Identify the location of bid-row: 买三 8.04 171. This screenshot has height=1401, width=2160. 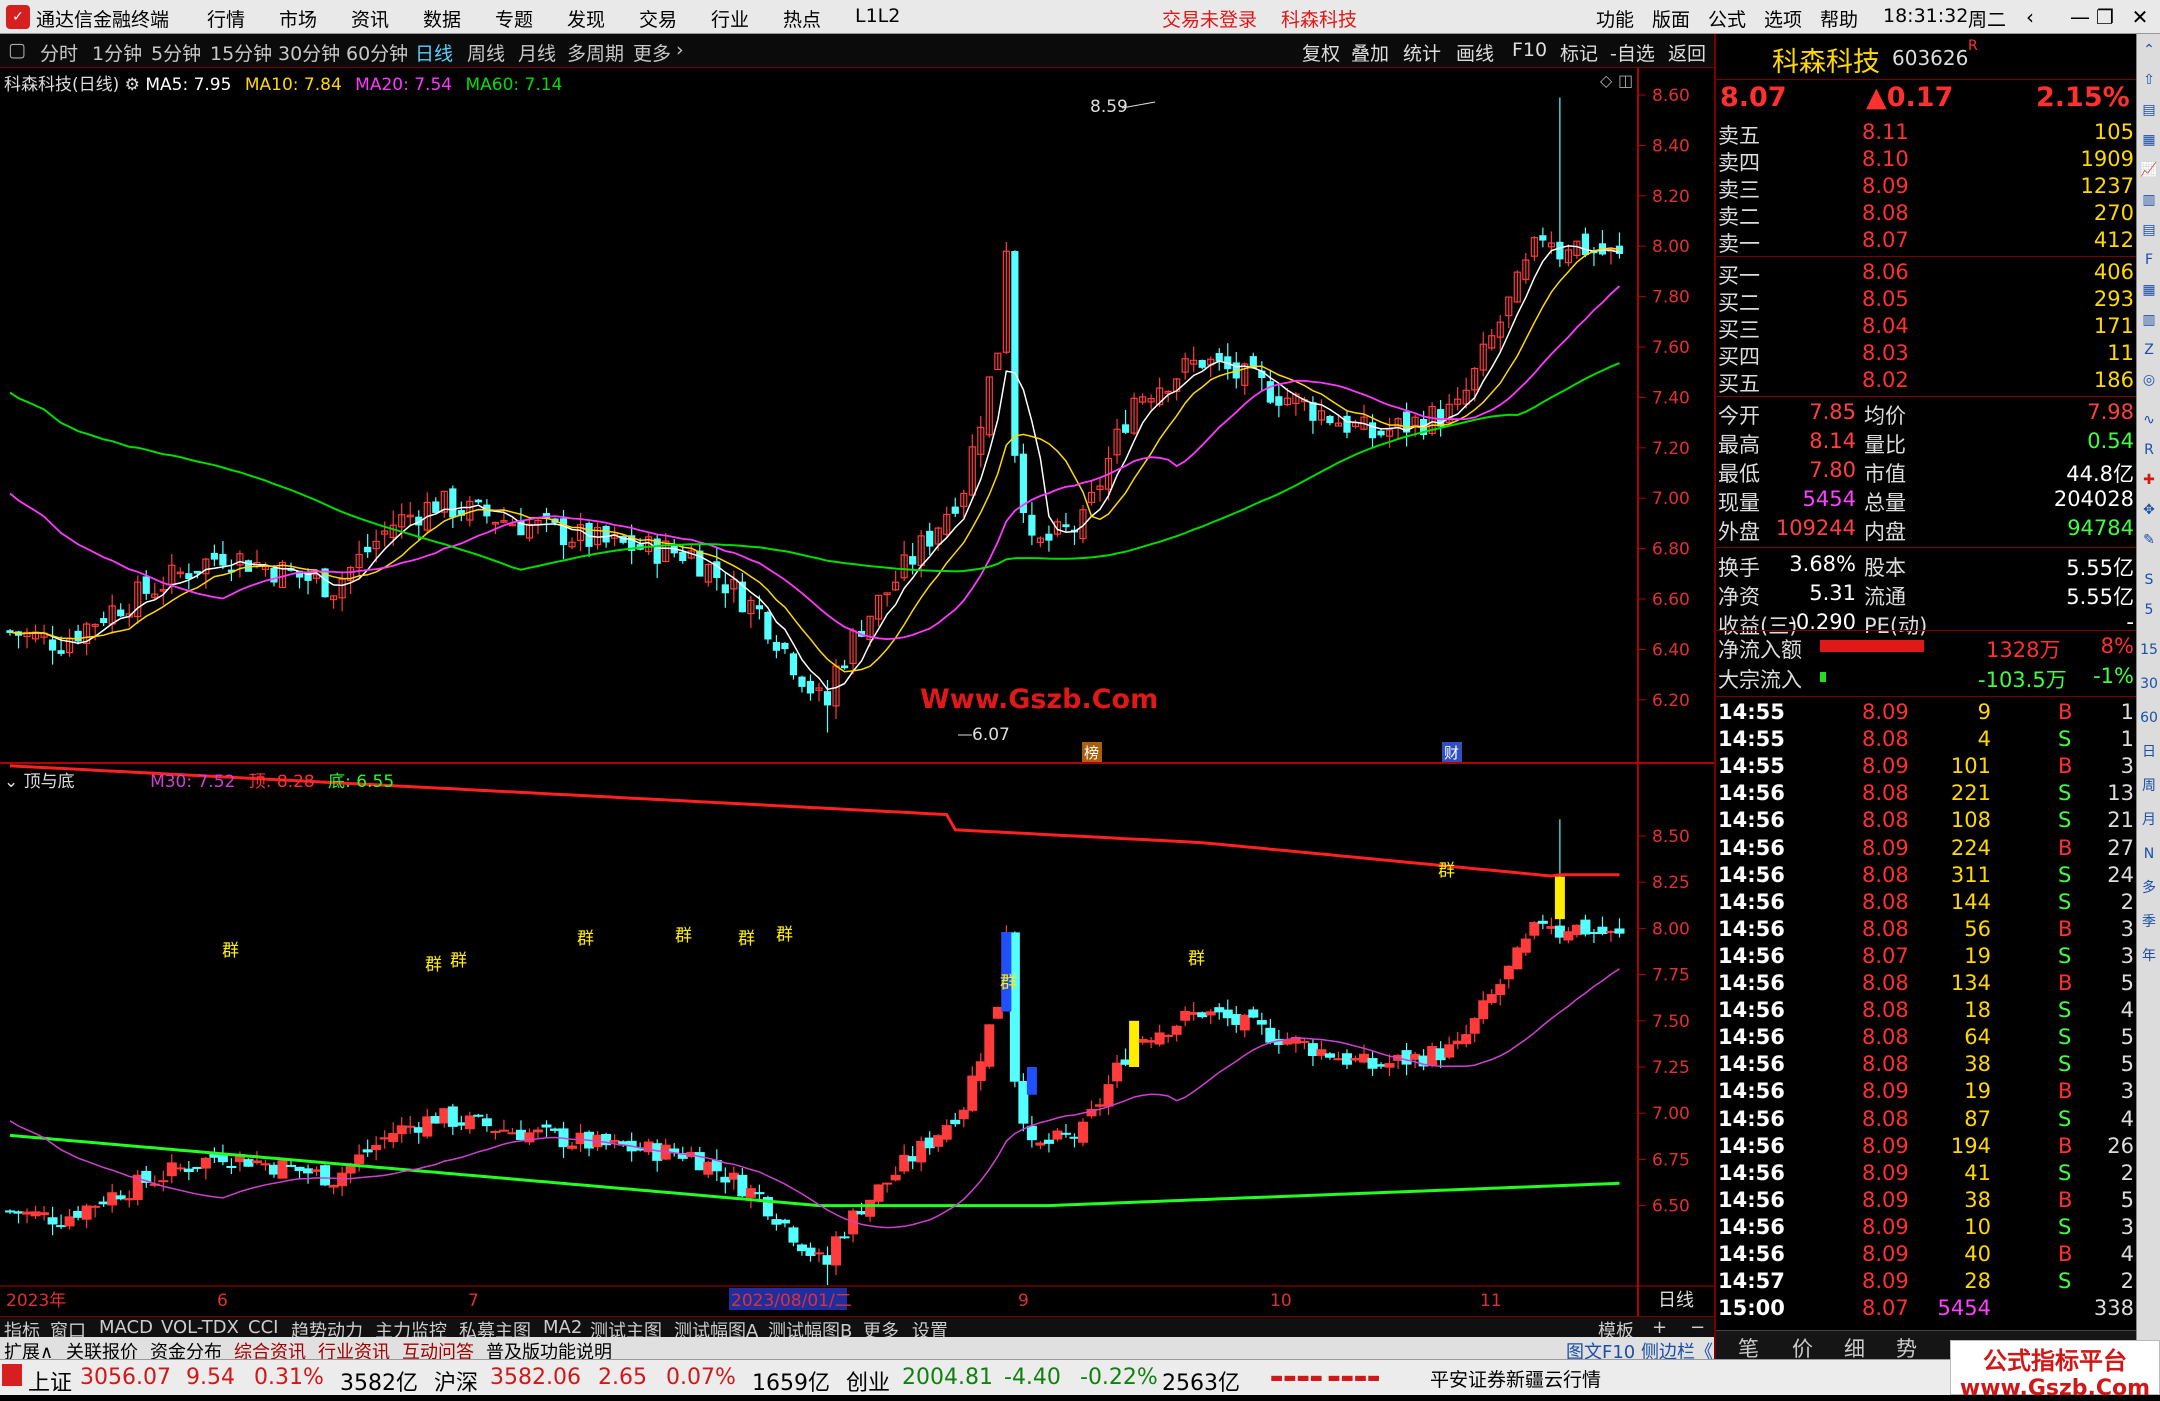
(1926, 328).